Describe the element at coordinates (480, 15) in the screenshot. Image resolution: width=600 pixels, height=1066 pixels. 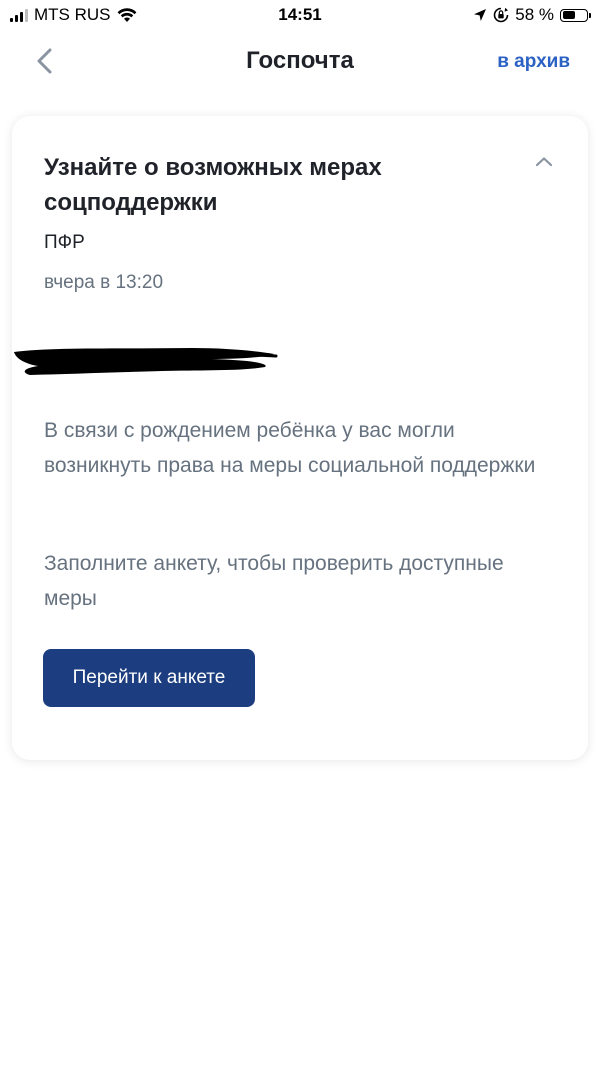
I see `location-arrow-icon` at that location.